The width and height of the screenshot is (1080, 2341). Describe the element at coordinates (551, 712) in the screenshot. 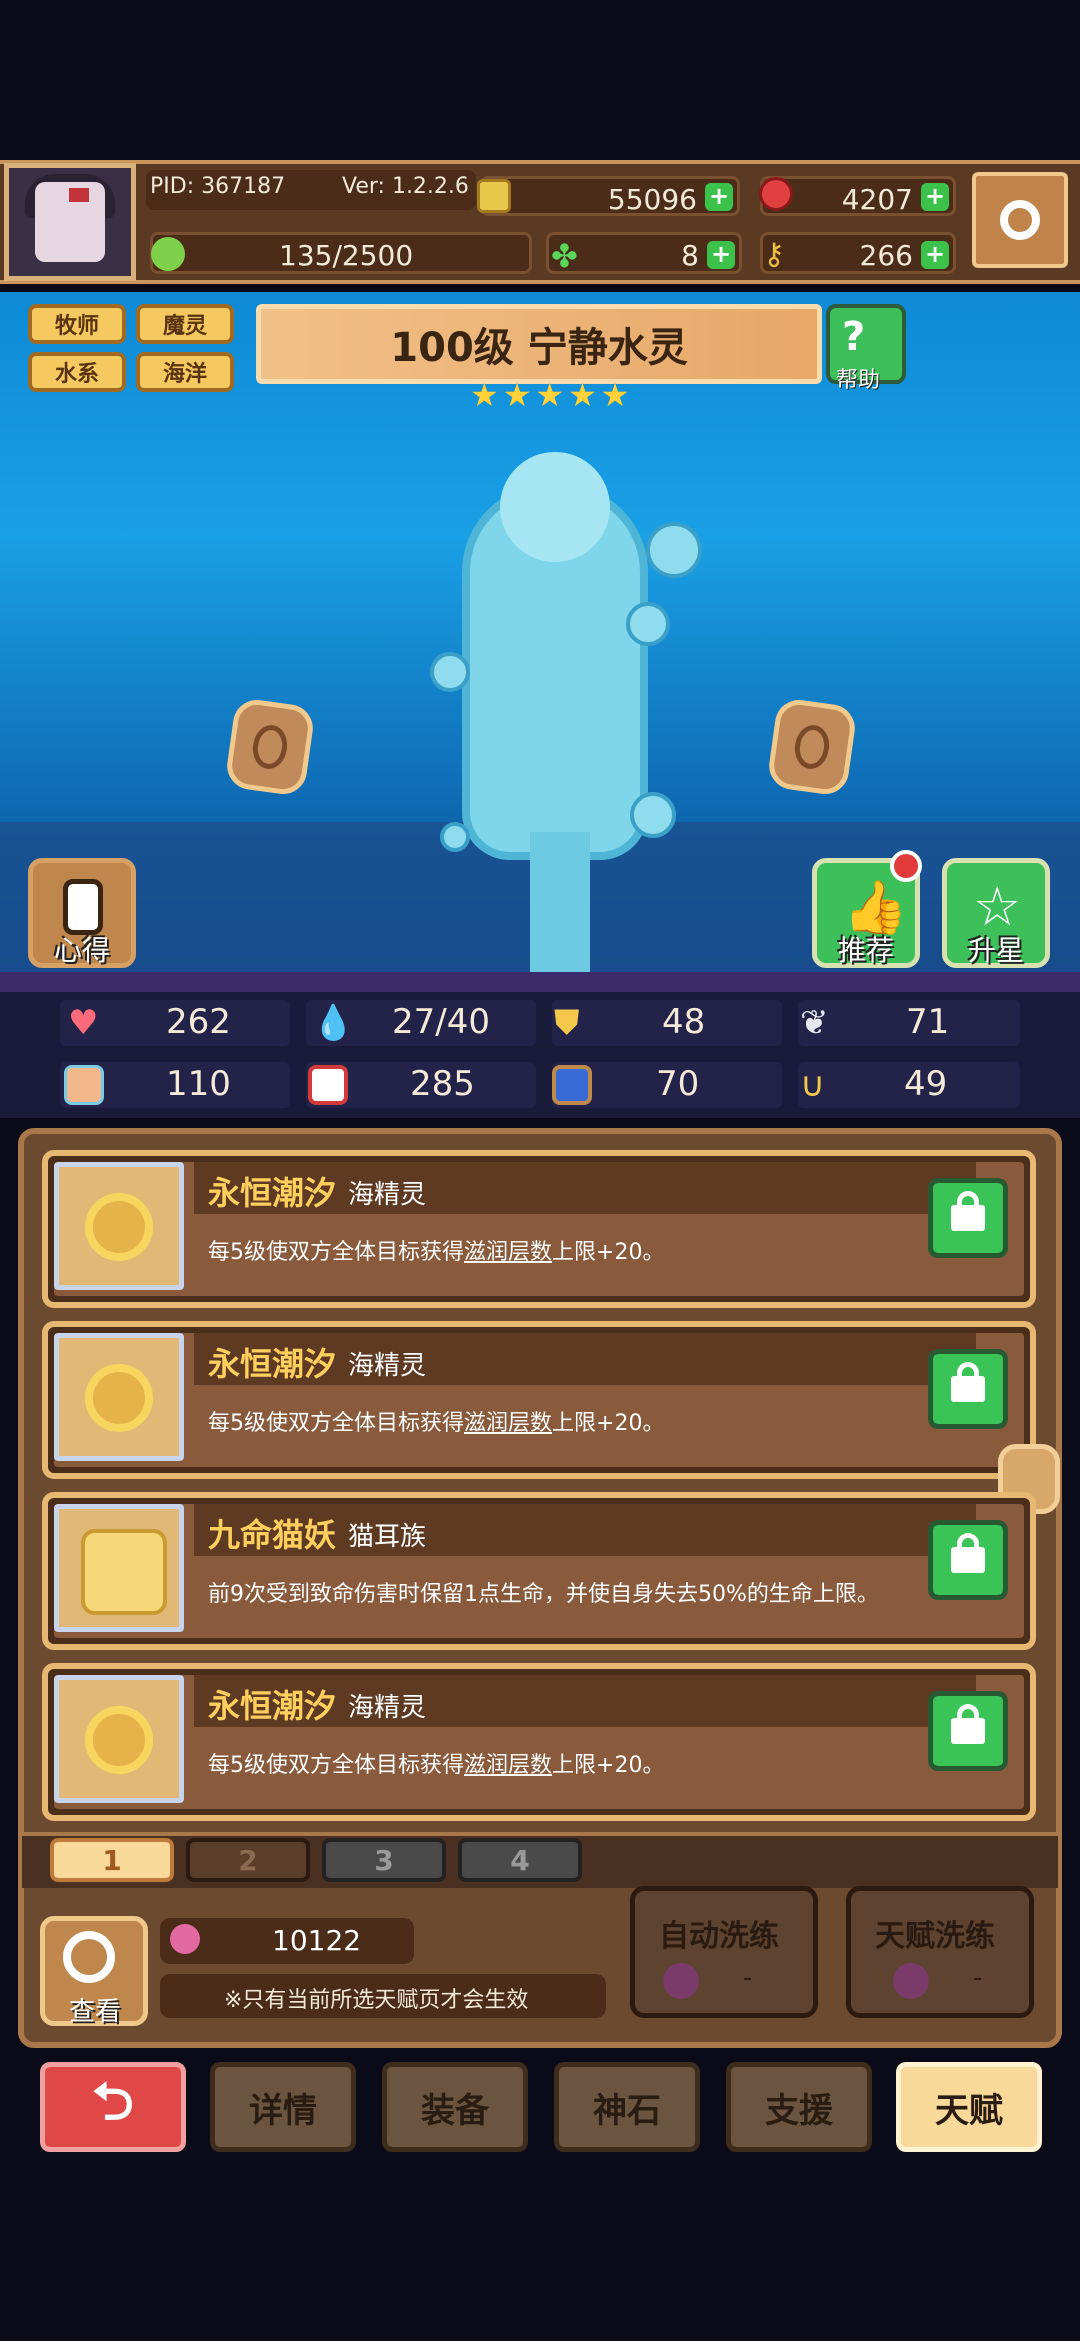

I see `water-spirit-character` at that location.